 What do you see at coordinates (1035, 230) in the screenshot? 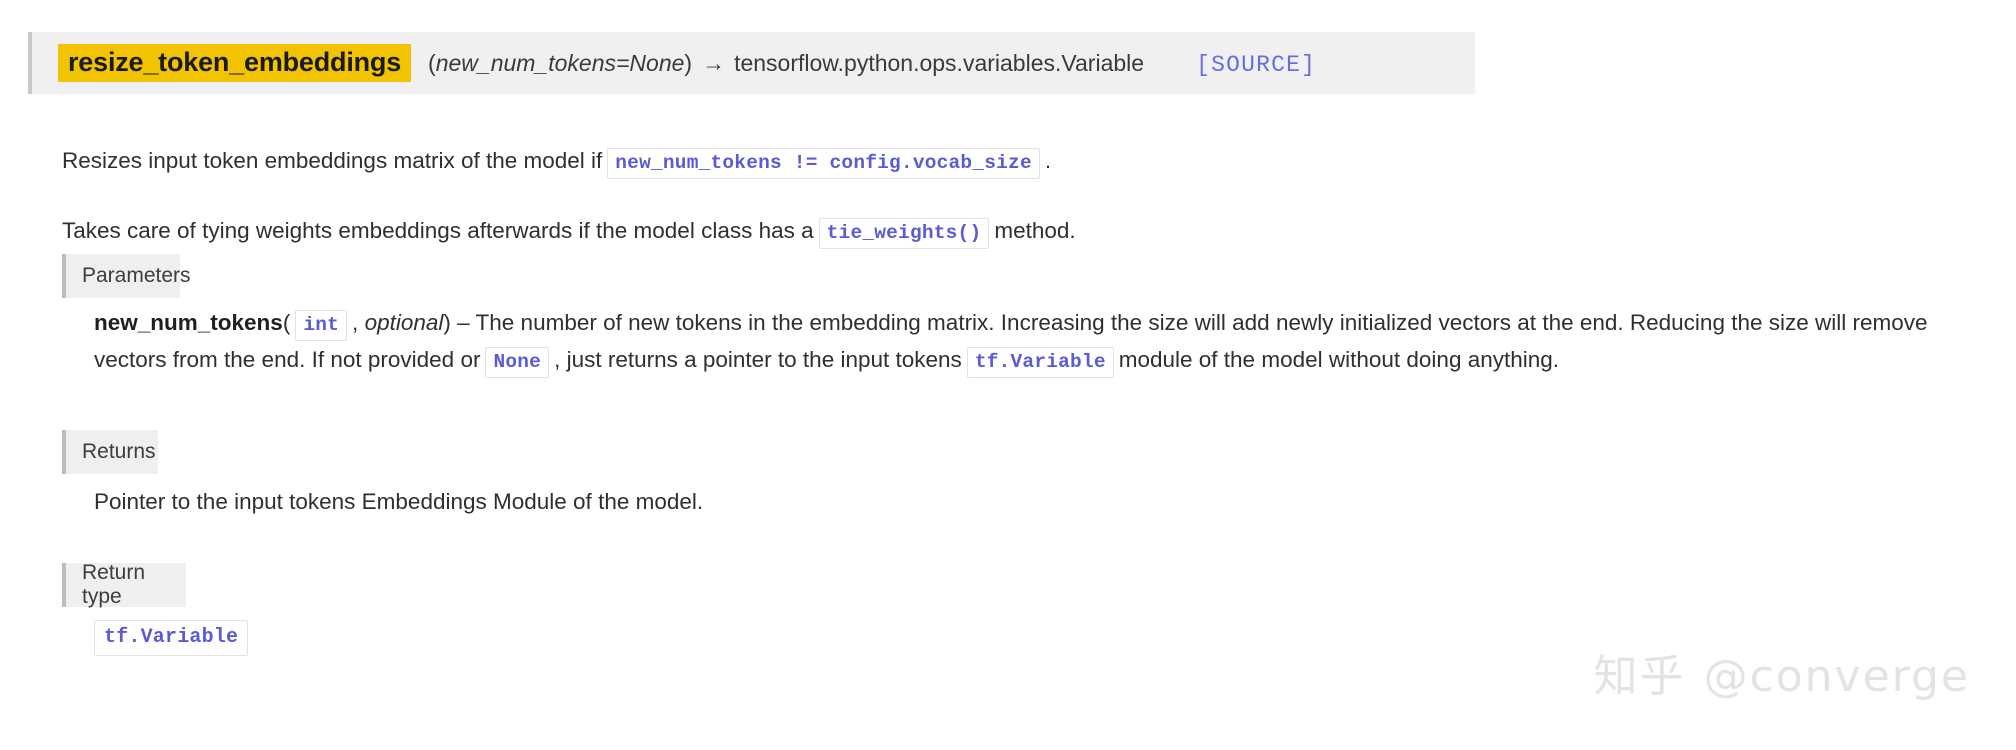
I see `paragraph-2-text-after: method.` at bounding box center [1035, 230].